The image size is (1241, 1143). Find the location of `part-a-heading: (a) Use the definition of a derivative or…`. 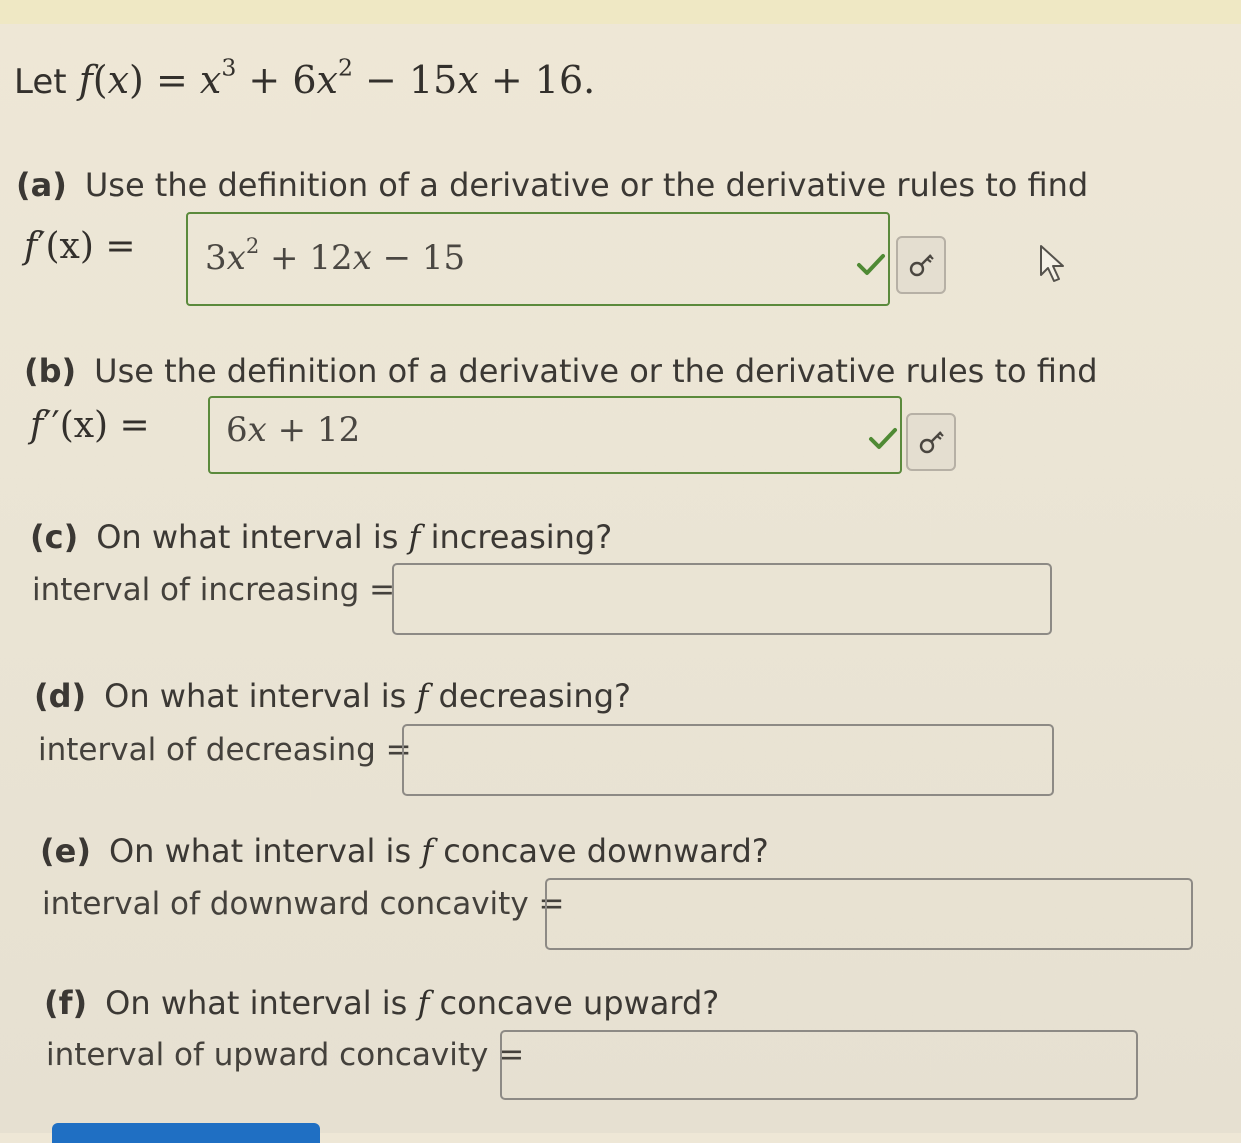

part-a-heading: (a) Use the definition of a derivative or… is located at coordinates (552, 185).